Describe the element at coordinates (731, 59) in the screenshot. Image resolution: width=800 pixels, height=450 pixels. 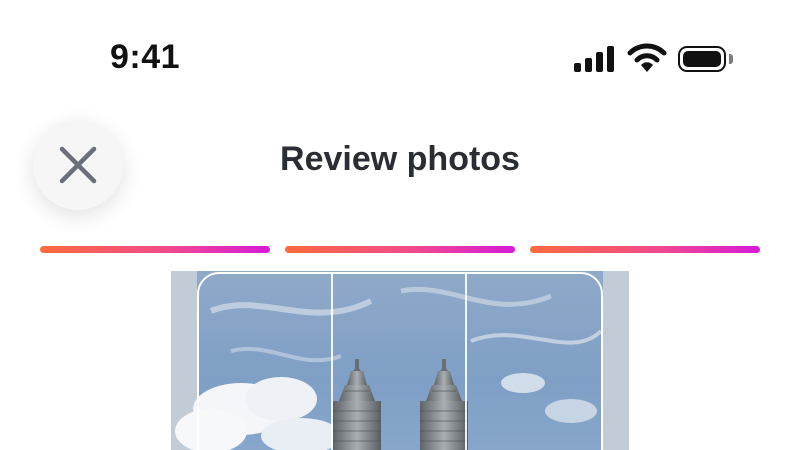
I see `battery-cap` at that location.